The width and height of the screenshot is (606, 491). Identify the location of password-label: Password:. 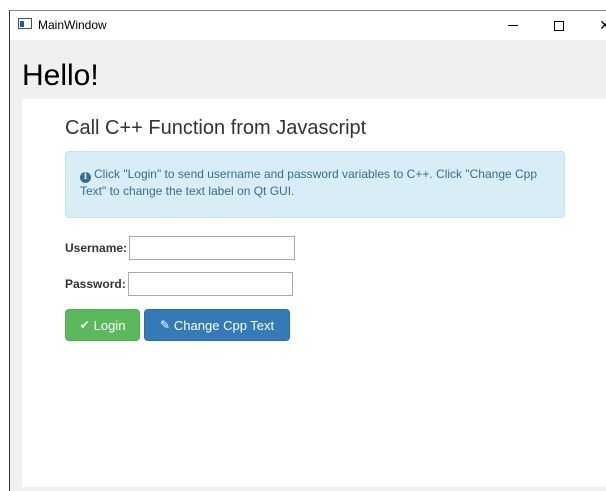
(95, 284).